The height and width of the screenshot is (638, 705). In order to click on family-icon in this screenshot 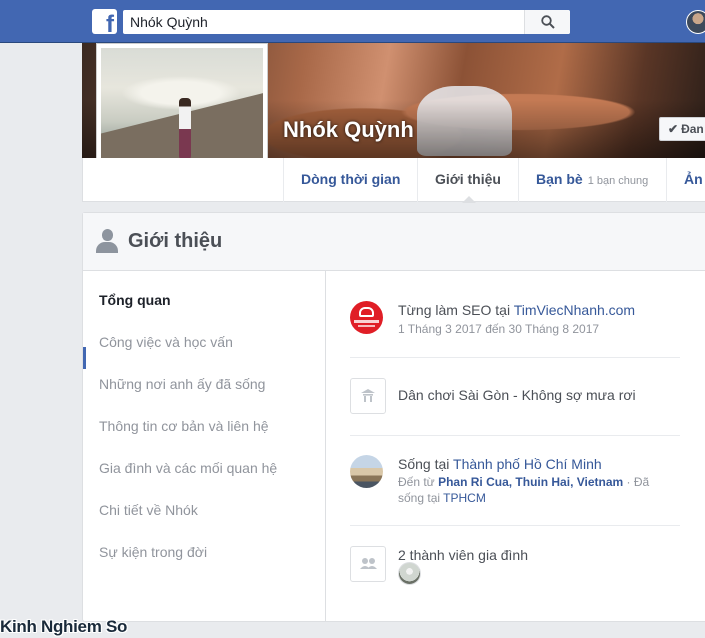, I will do `click(368, 564)`.